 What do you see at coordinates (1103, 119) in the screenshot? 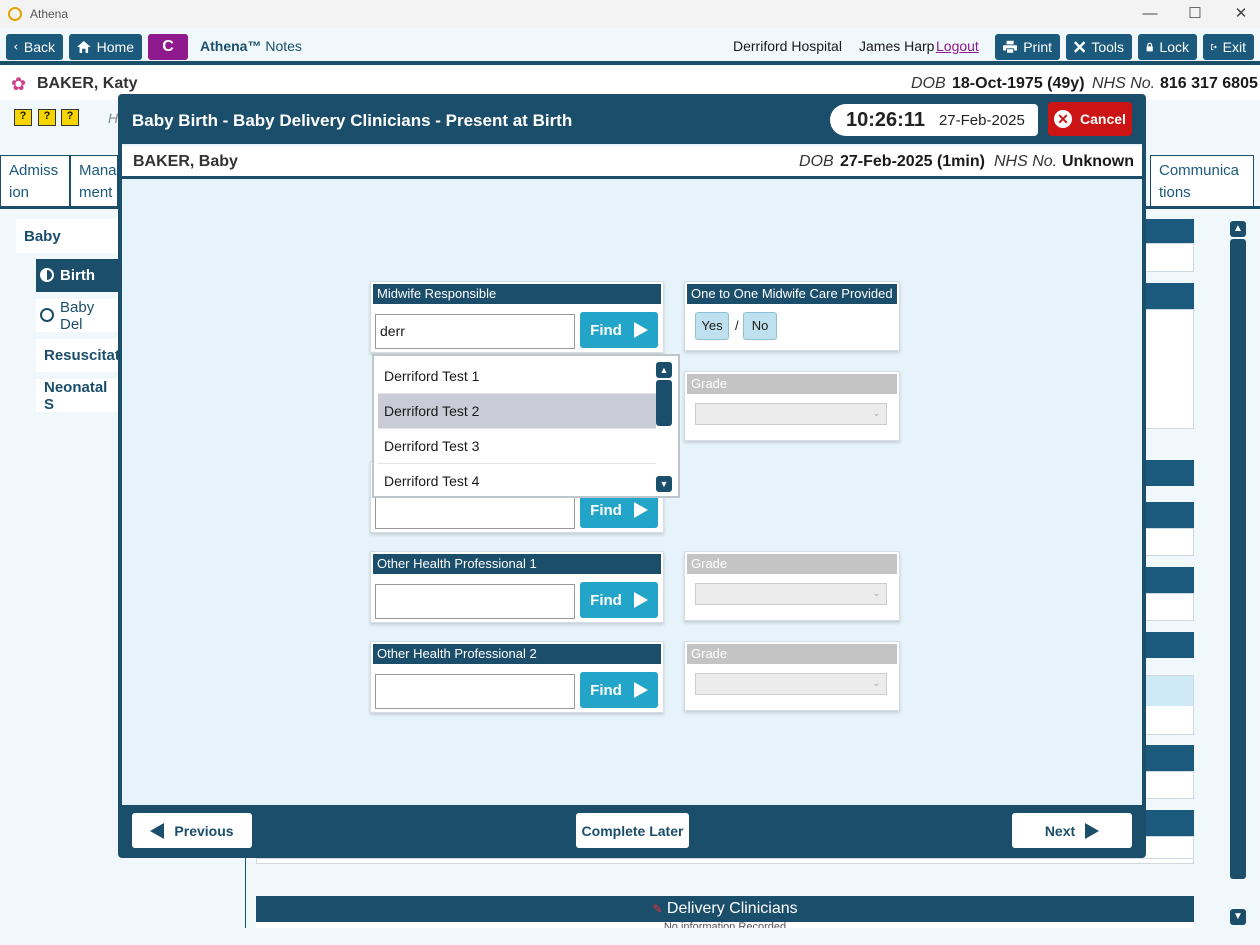
I see `cancel-label: Cancel` at bounding box center [1103, 119].